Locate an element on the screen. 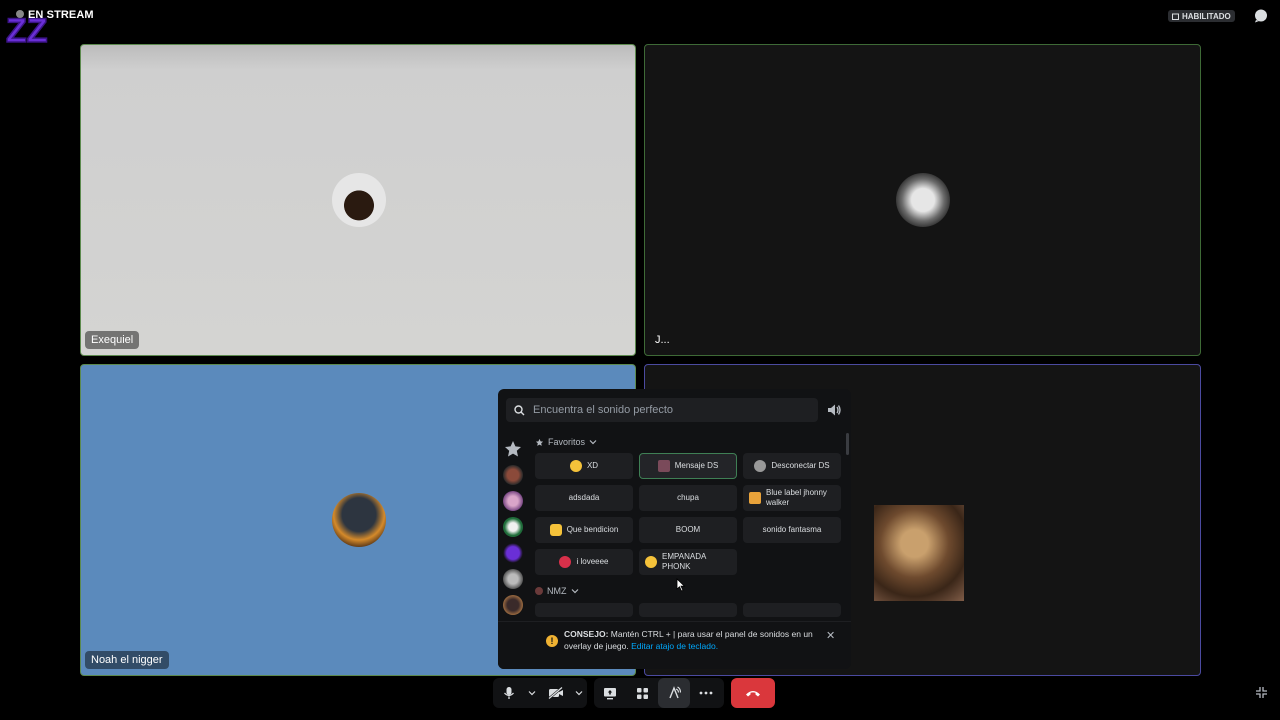 The width and height of the screenshot is (1280, 720). sound-label: i loveeee is located at coordinates (592, 561).